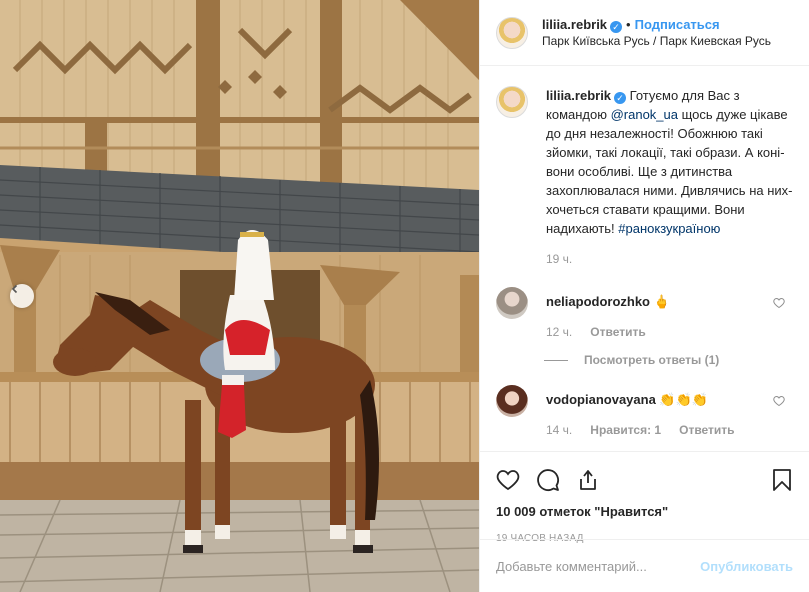 The height and width of the screenshot is (592, 809). What do you see at coordinates (559, 430) in the screenshot?
I see `comment-time: 14 ч.` at bounding box center [559, 430].